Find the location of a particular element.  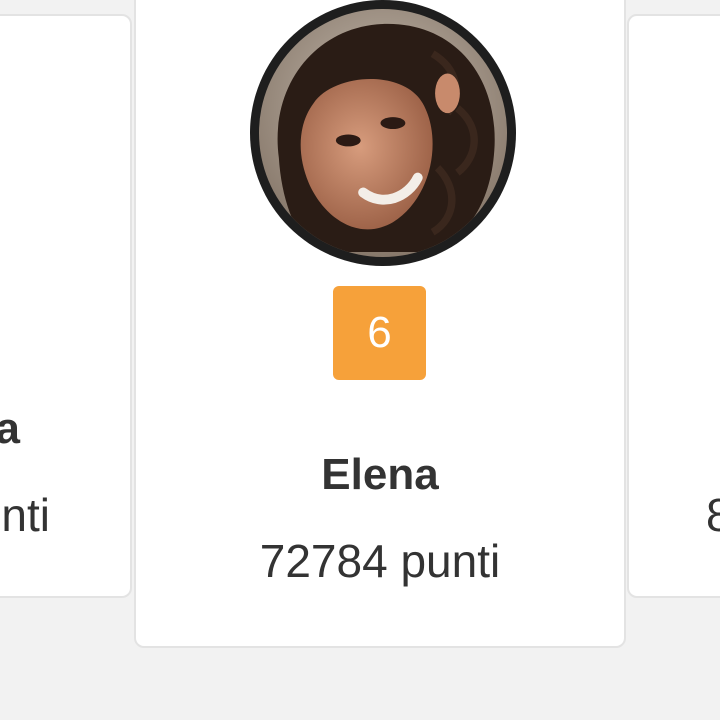

next-user-points: 8 is located at coordinates (713, 515).